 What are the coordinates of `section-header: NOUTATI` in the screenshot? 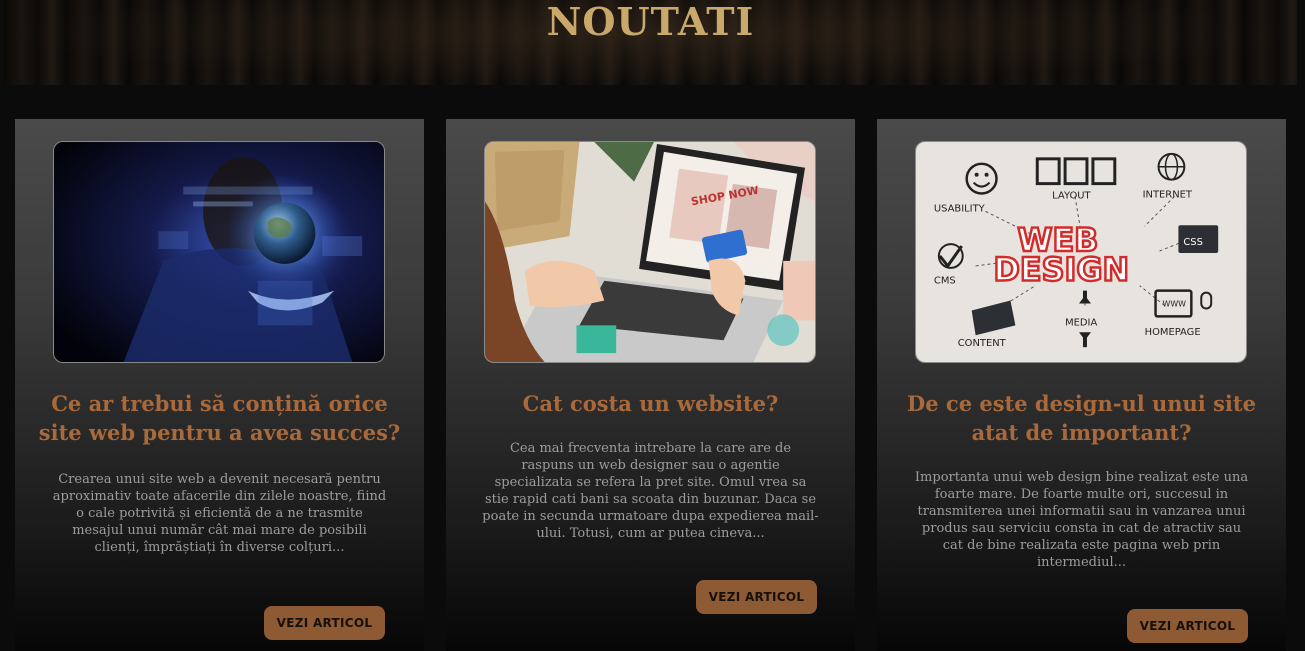 It's located at (650, 42).